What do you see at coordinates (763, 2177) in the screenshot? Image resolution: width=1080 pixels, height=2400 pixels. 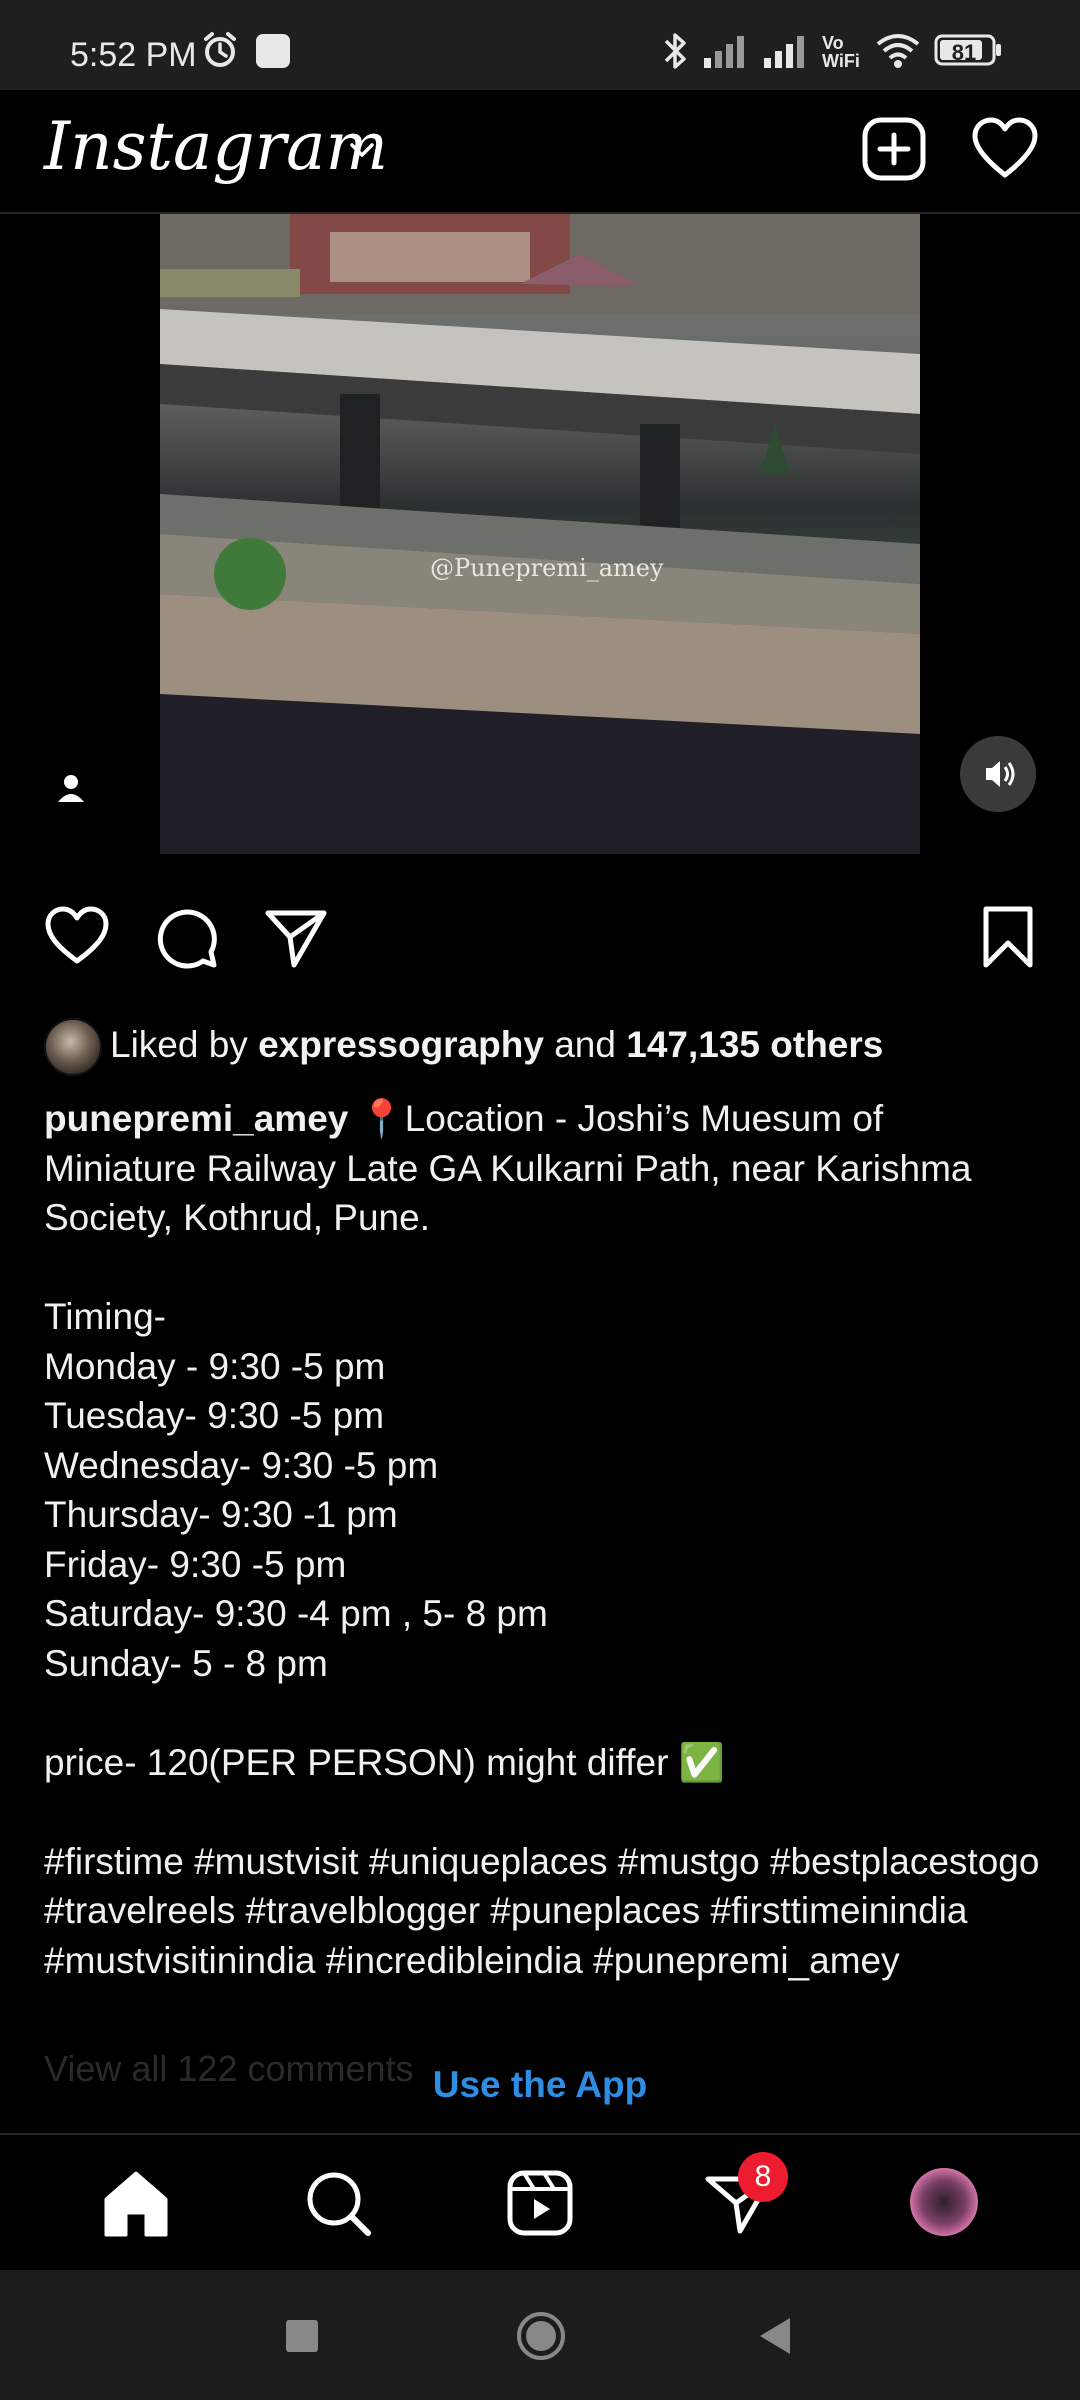 I see `notification-badge: 8` at bounding box center [763, 2177].